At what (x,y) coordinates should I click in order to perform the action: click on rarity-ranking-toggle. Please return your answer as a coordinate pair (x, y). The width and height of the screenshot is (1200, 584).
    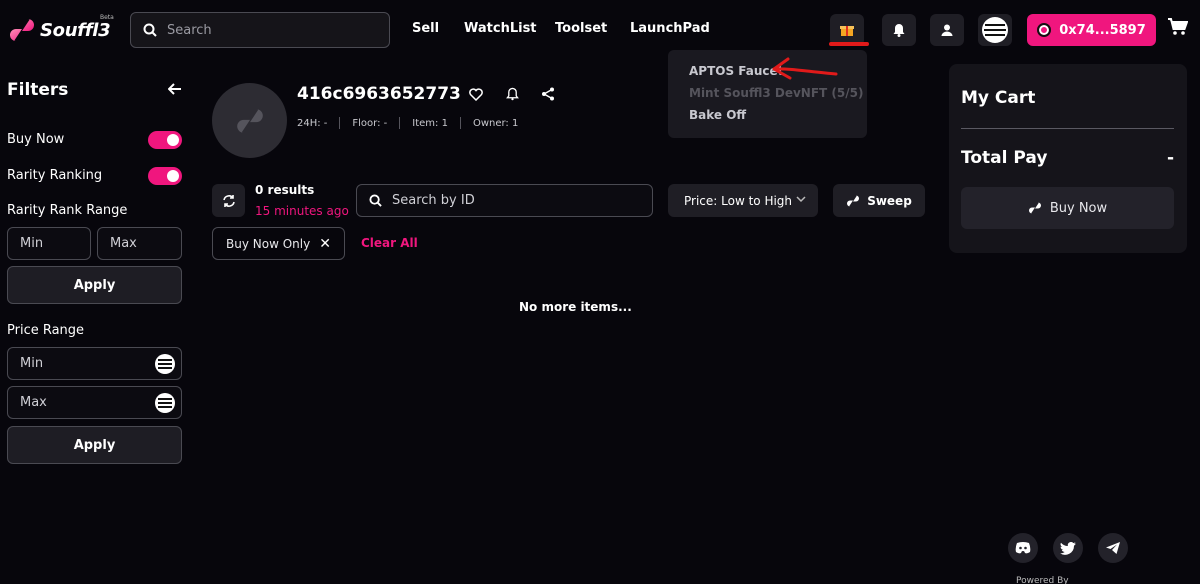
    Looking at the image, I should click on (165, 176).